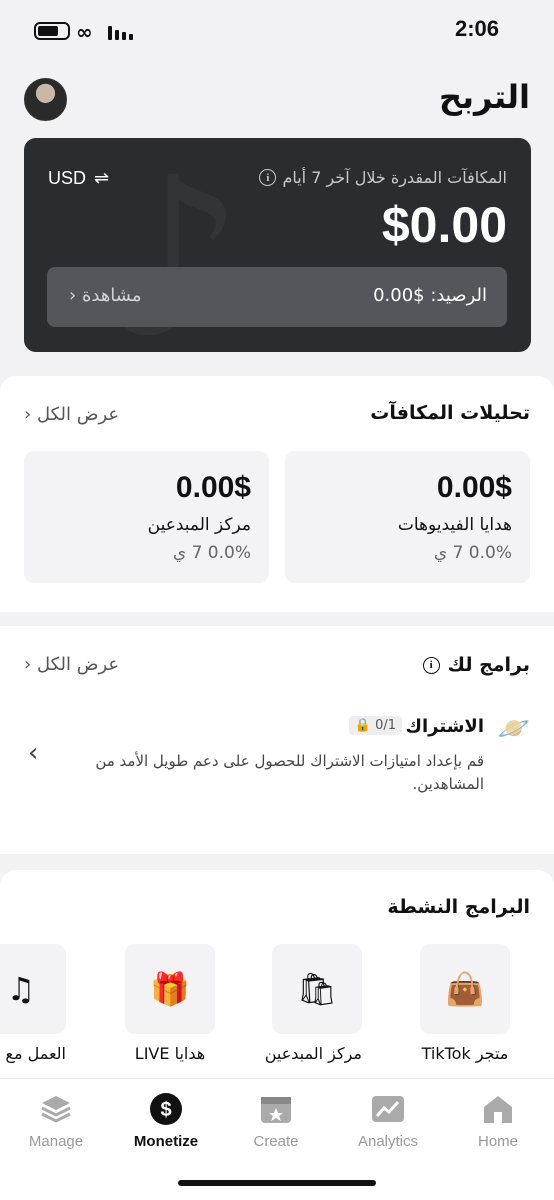  Describe the element at coordinates (388, 1109) in the screenshot. I see `chart-icon` at that location.